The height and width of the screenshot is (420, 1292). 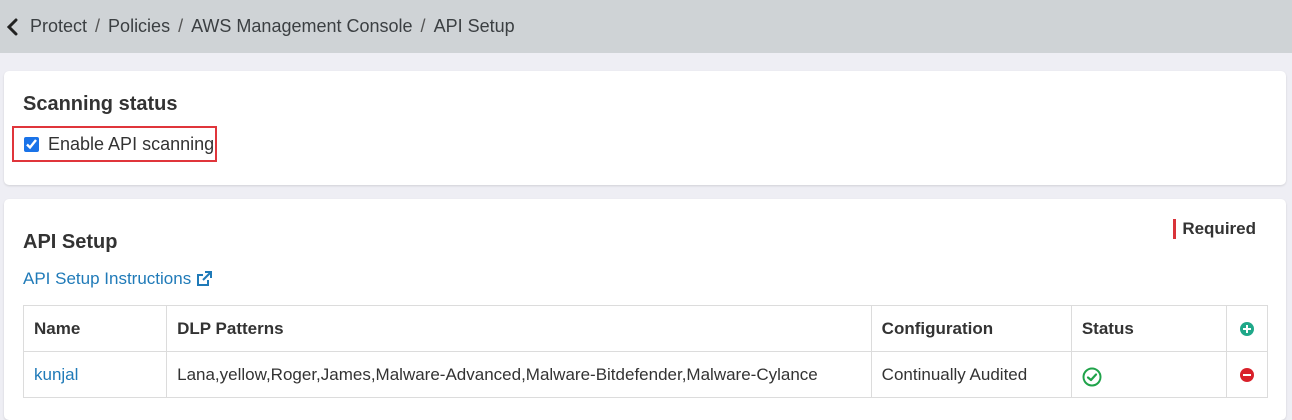 What do you see at coordinates (70, 242) in the screenshot?
I see `api-setup-title: API Setup` at bounding box center [70, 242].